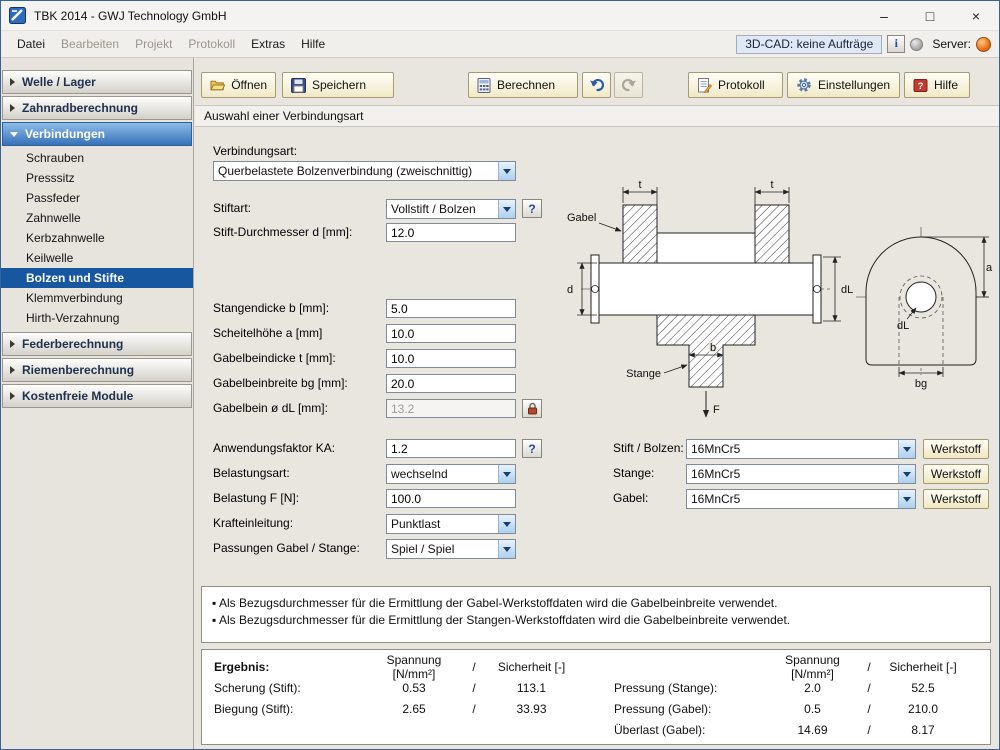  What do you see at coordinates (212, 44) in the screenshot?
I see `menu-protokoll: Protokoll` at bounding box center [212, 44].